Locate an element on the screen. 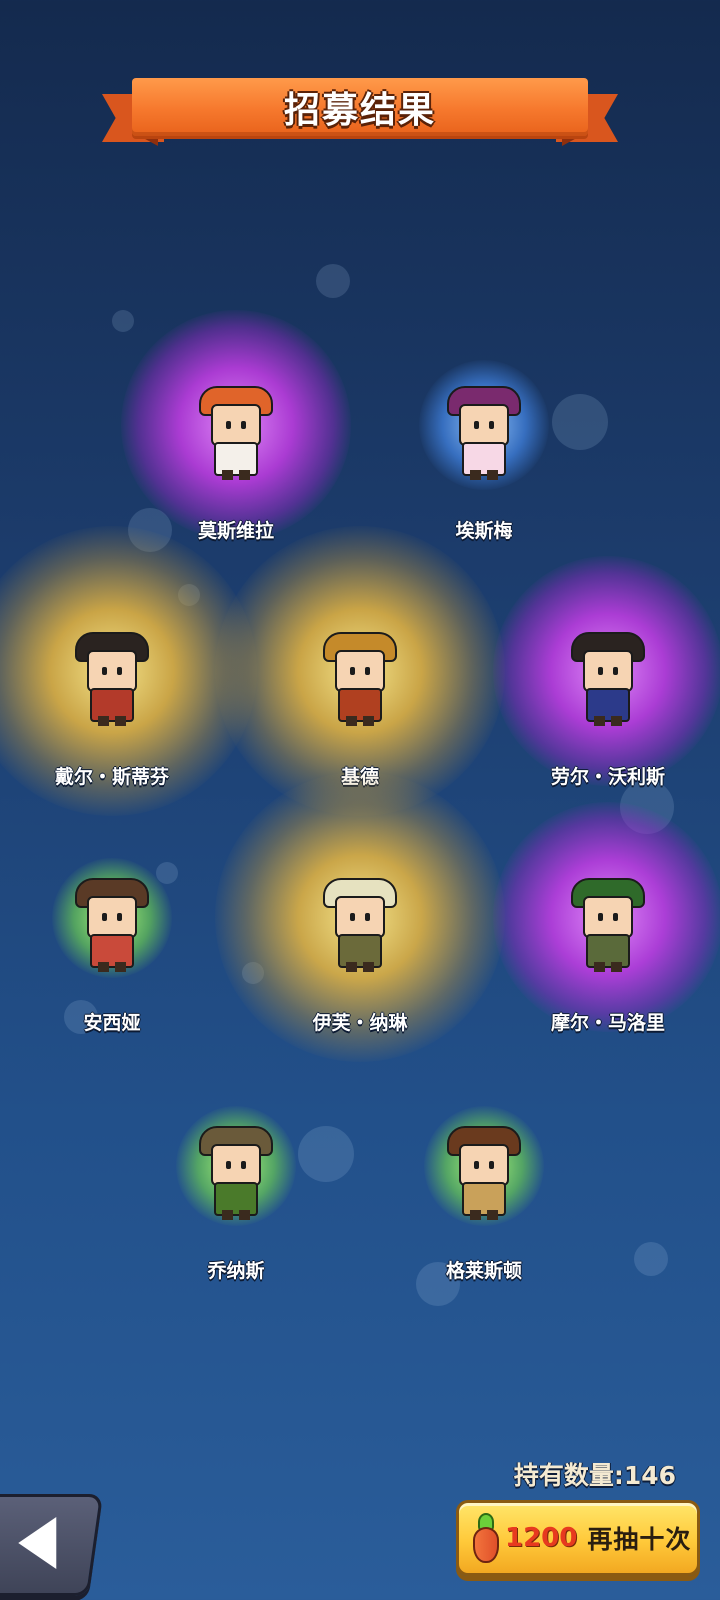  held-count: 持有数量:146 is located at coordinates (595, 1474).